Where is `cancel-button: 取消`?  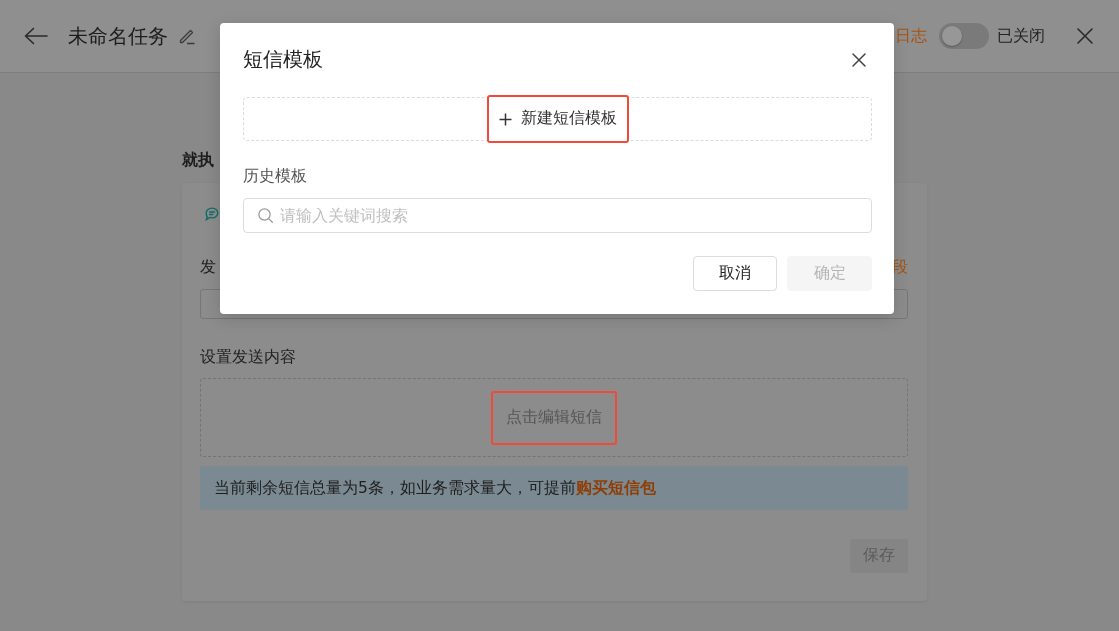 cancel-button: 取消 is located at coordinates (735, 273).